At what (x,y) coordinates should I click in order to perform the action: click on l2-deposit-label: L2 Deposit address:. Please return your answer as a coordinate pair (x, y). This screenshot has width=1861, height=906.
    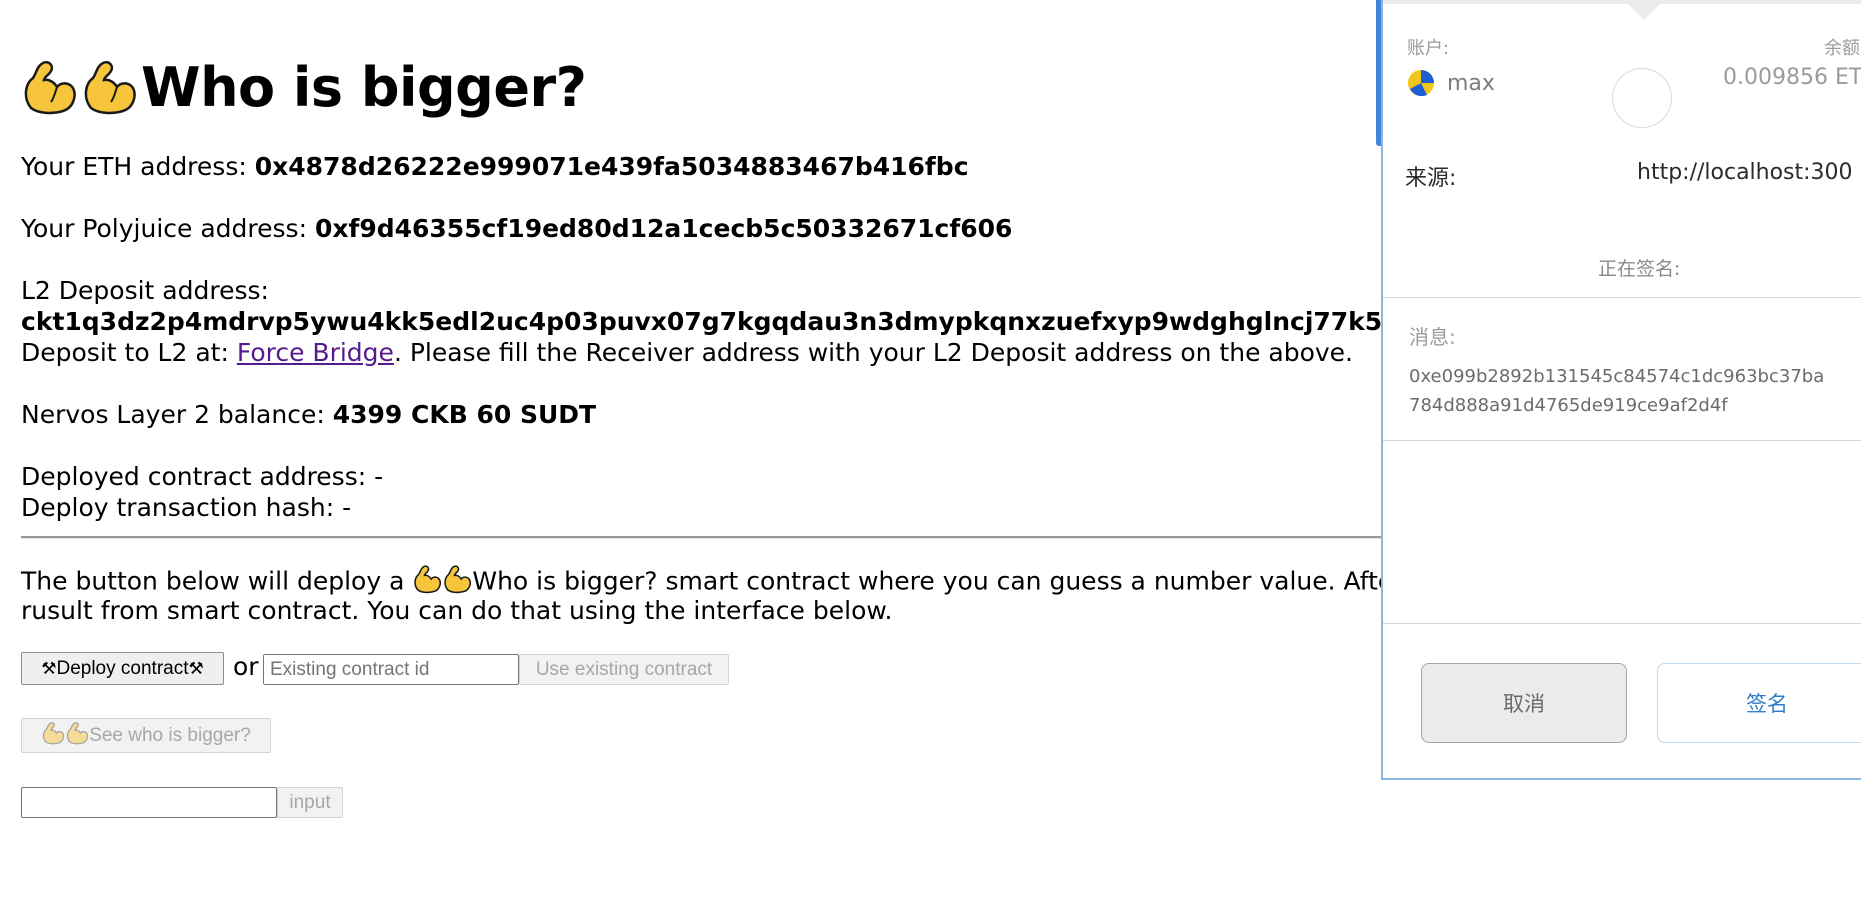
    Looking at the image, I should click on (145, 290).